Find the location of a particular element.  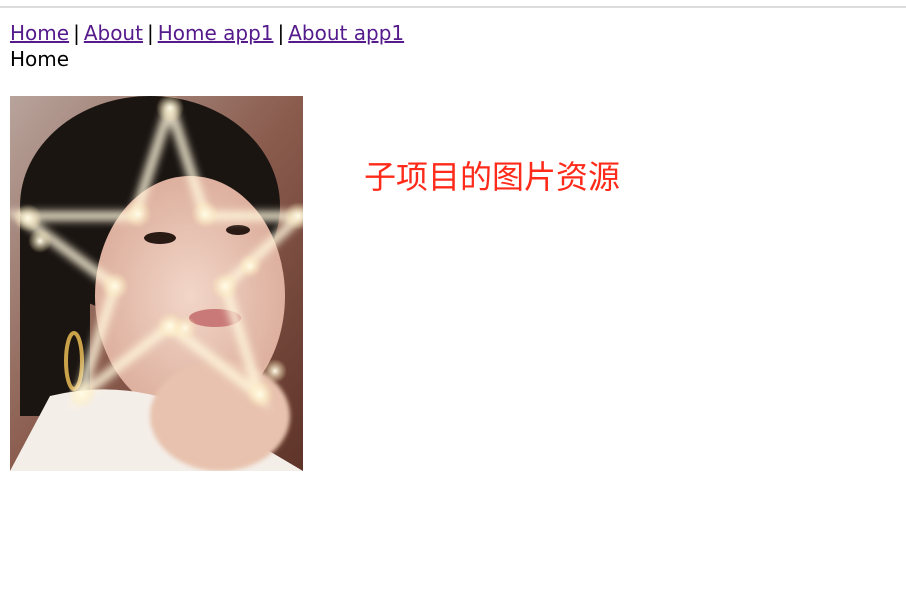

page-title: Home is located at coordinates (40, 59).